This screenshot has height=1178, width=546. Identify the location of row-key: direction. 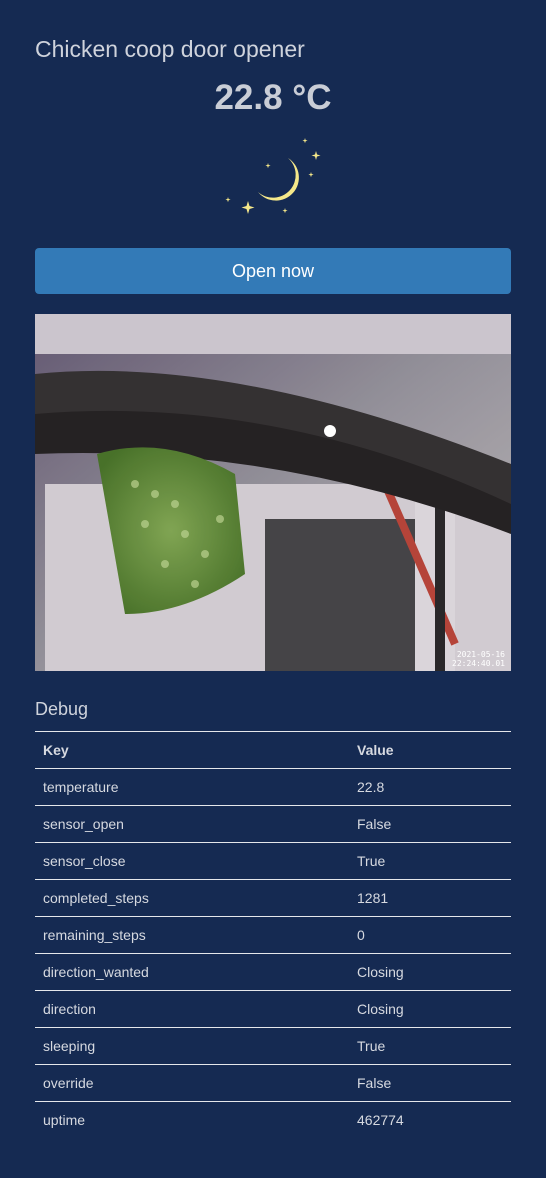
(192, 1009).